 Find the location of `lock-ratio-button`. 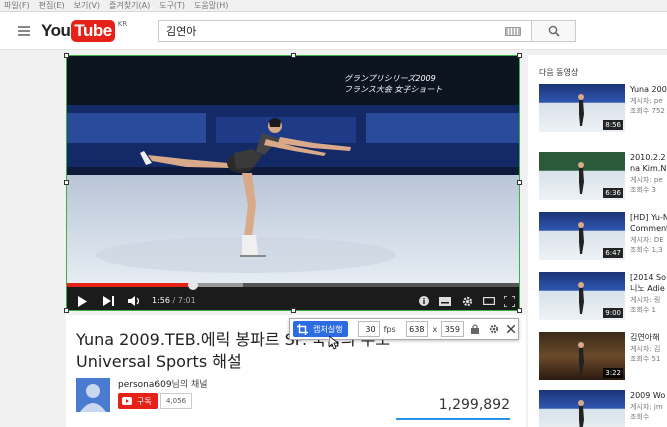

lock-ratio-button is located at coordinates (475, 329).